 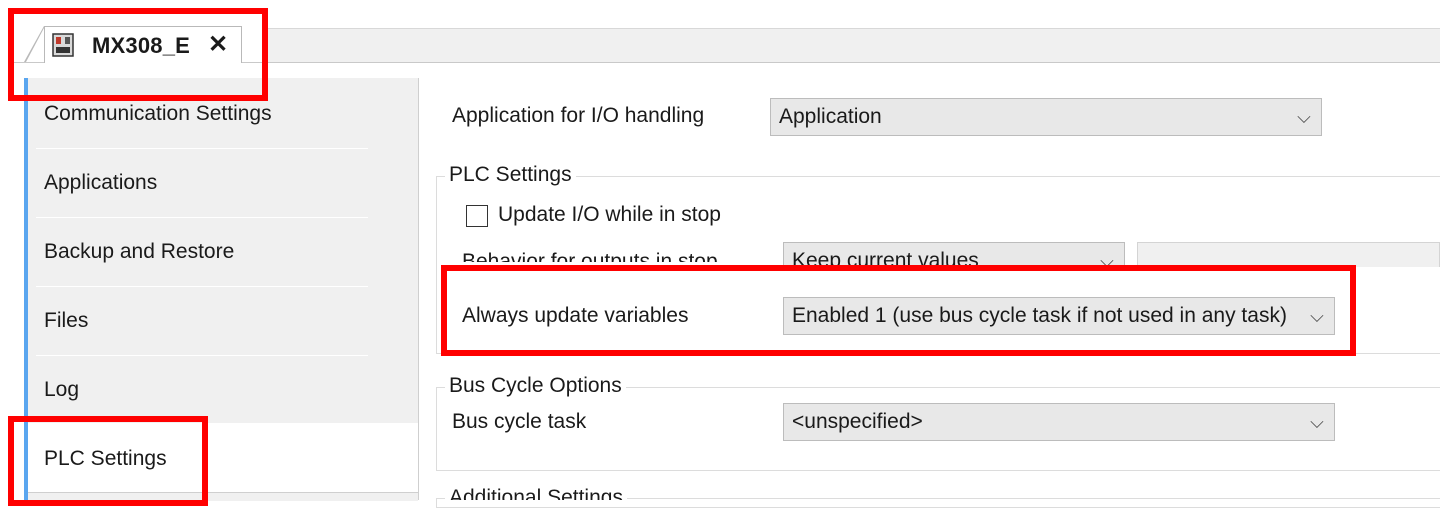 What do you see at coordinates (1046, 117) in the screenshot?
I see `io-handling-dropdown: Application ⌵` at bounding box center [1046, 117].